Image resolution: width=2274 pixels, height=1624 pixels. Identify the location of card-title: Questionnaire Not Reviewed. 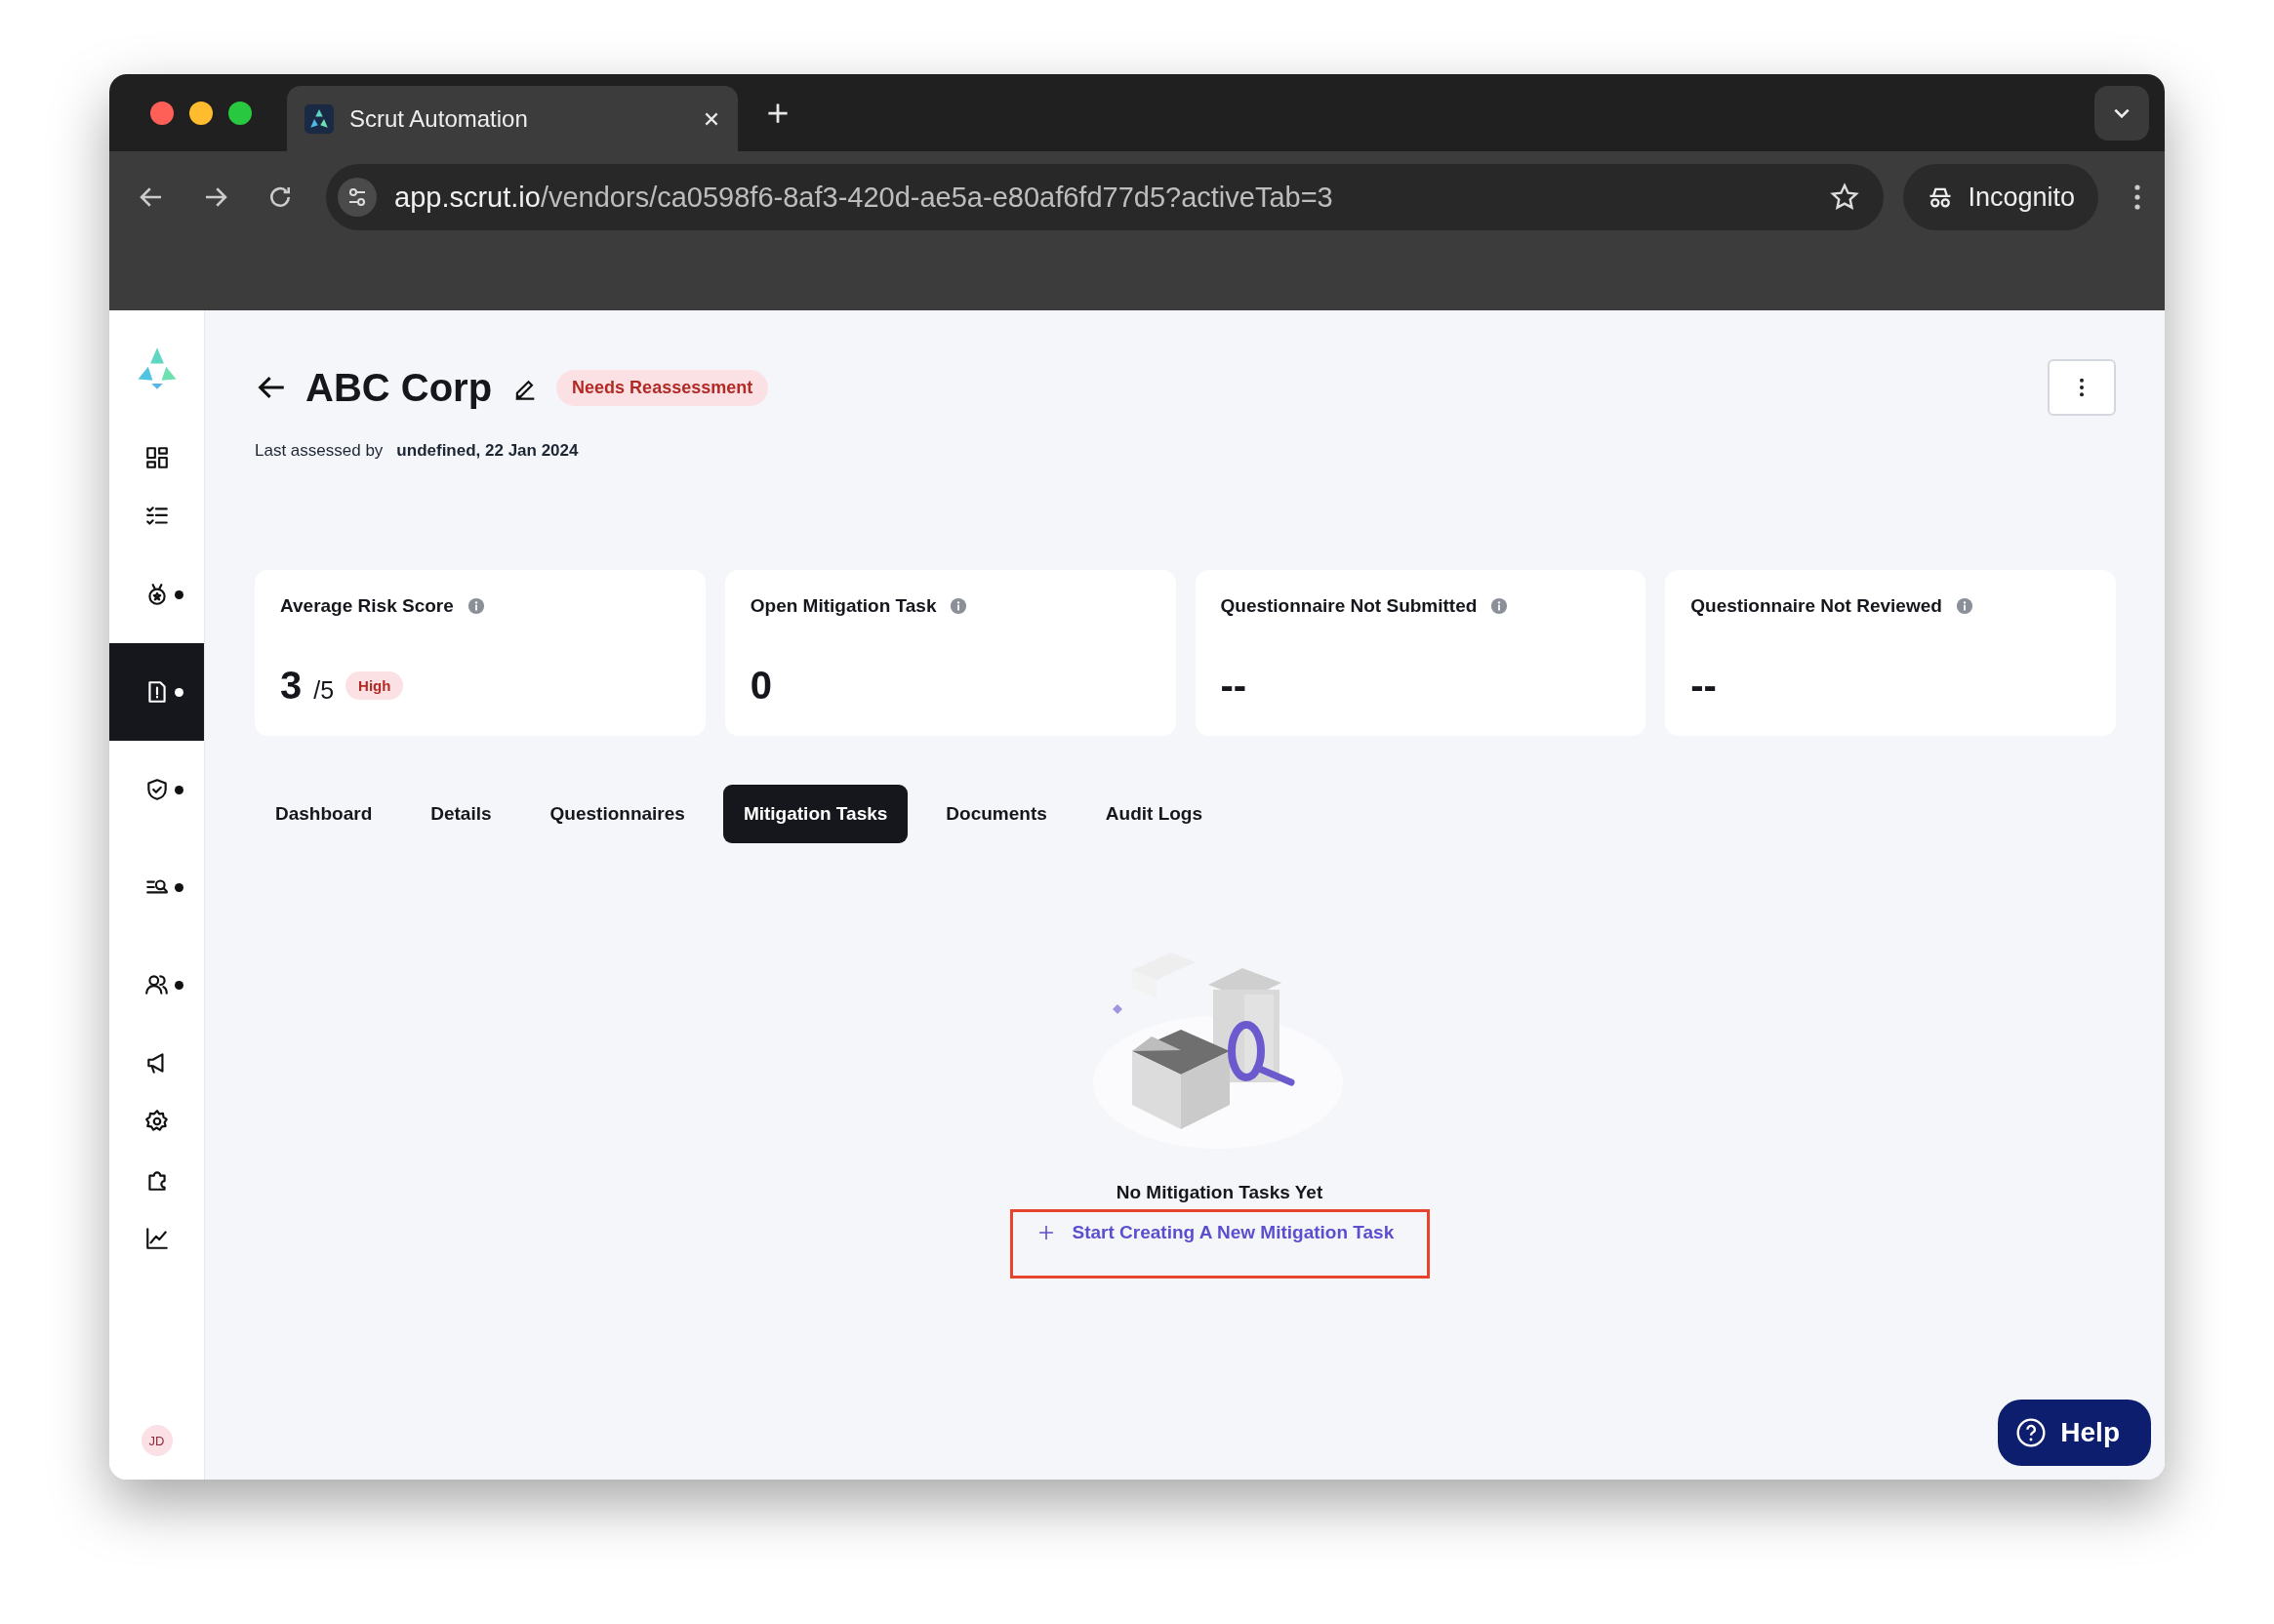
(1816, 606).